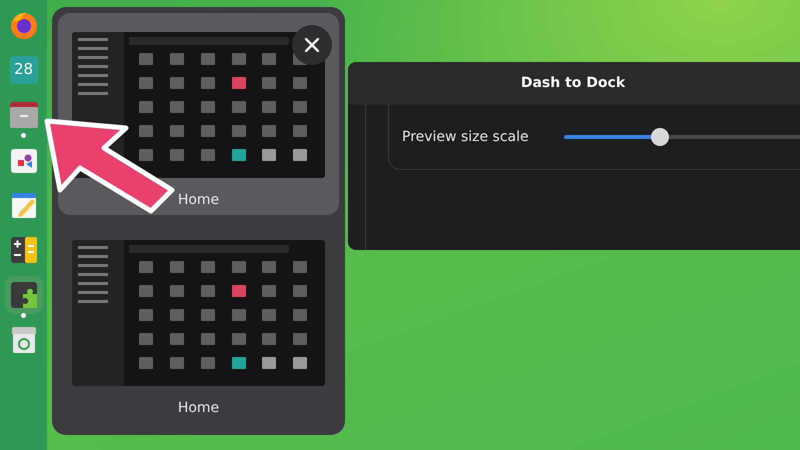  What do you see at coordinates (573, 83) in the screenshot?
I see `window-title: Dash to Dock` at bounding box center [573, 83].